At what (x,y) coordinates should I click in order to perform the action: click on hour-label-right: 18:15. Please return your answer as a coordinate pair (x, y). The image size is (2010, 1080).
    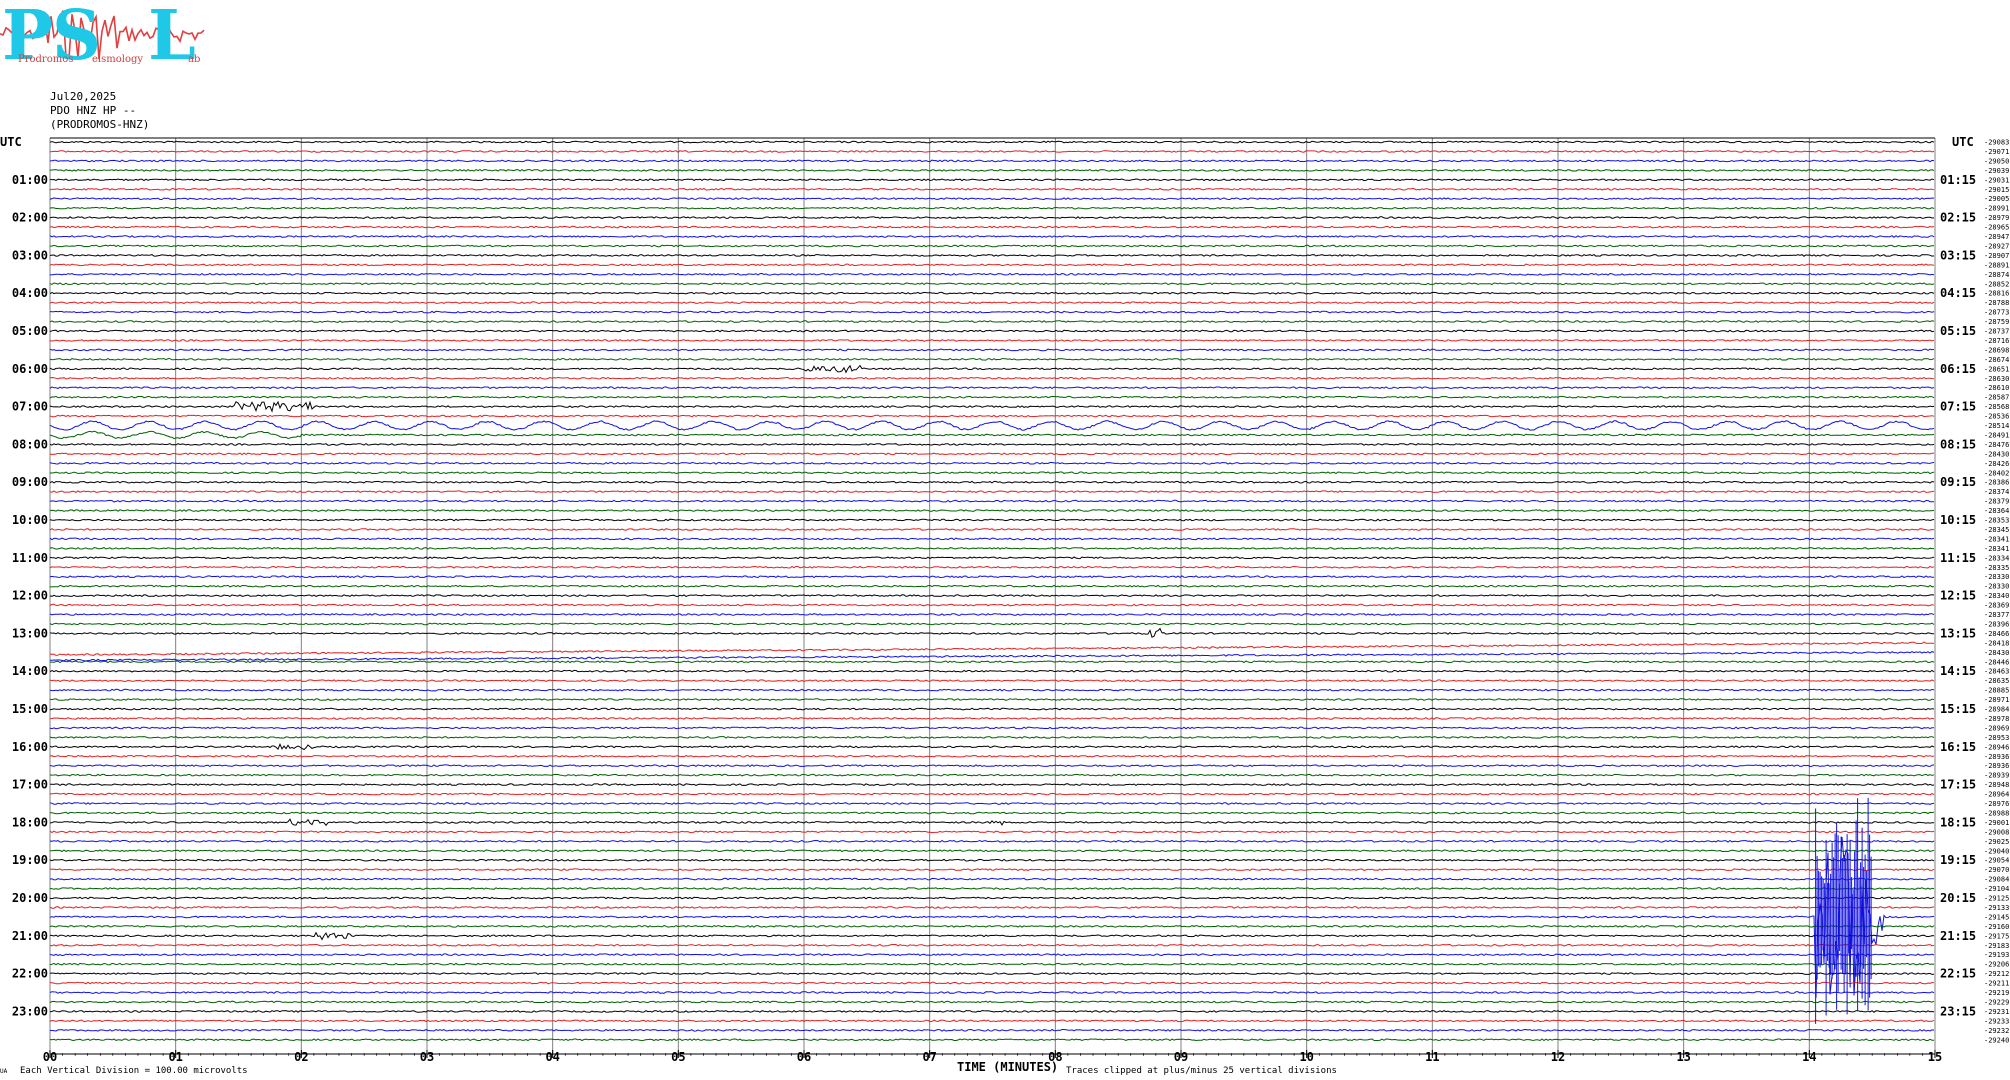
    Looking at the image, I should click on (1958, 822).